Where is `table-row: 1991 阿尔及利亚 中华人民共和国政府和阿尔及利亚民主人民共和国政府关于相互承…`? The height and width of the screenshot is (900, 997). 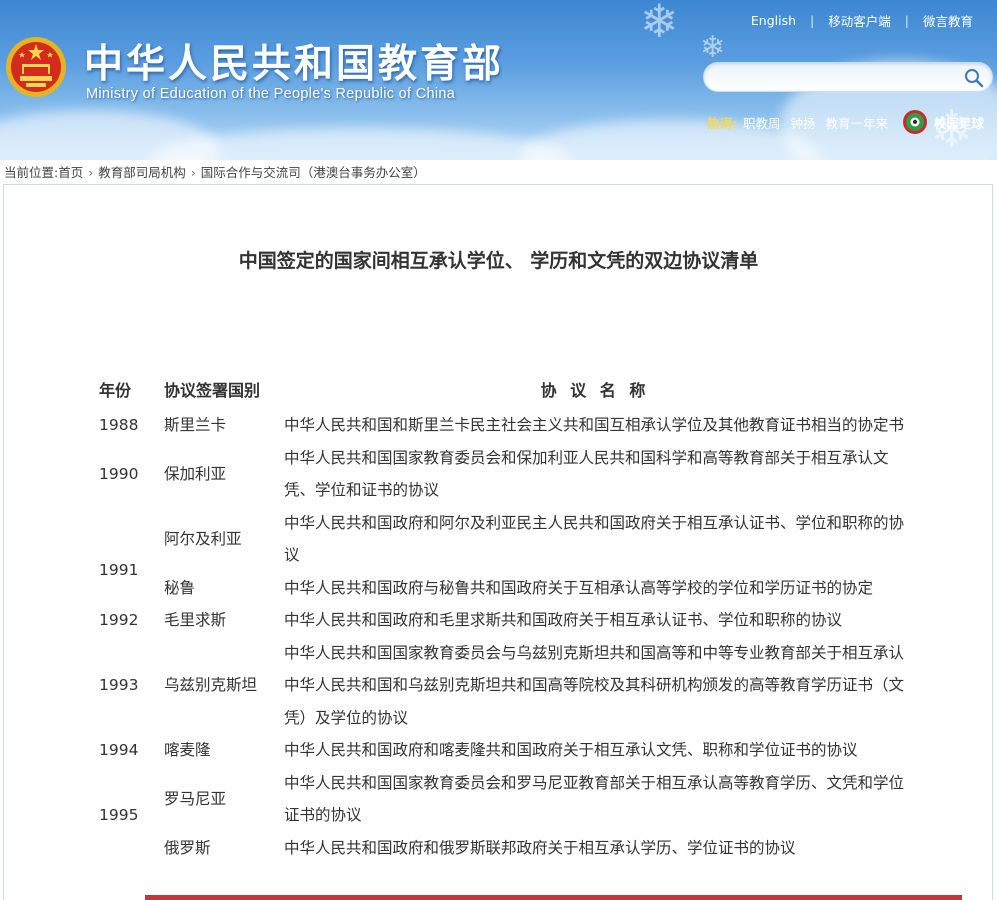 table-row: 1991 阿尔及利亚 中华人民共和国政府和阿尔及利亚民主人民共和国政府关于相互承… is located at coordinates (496, 543).